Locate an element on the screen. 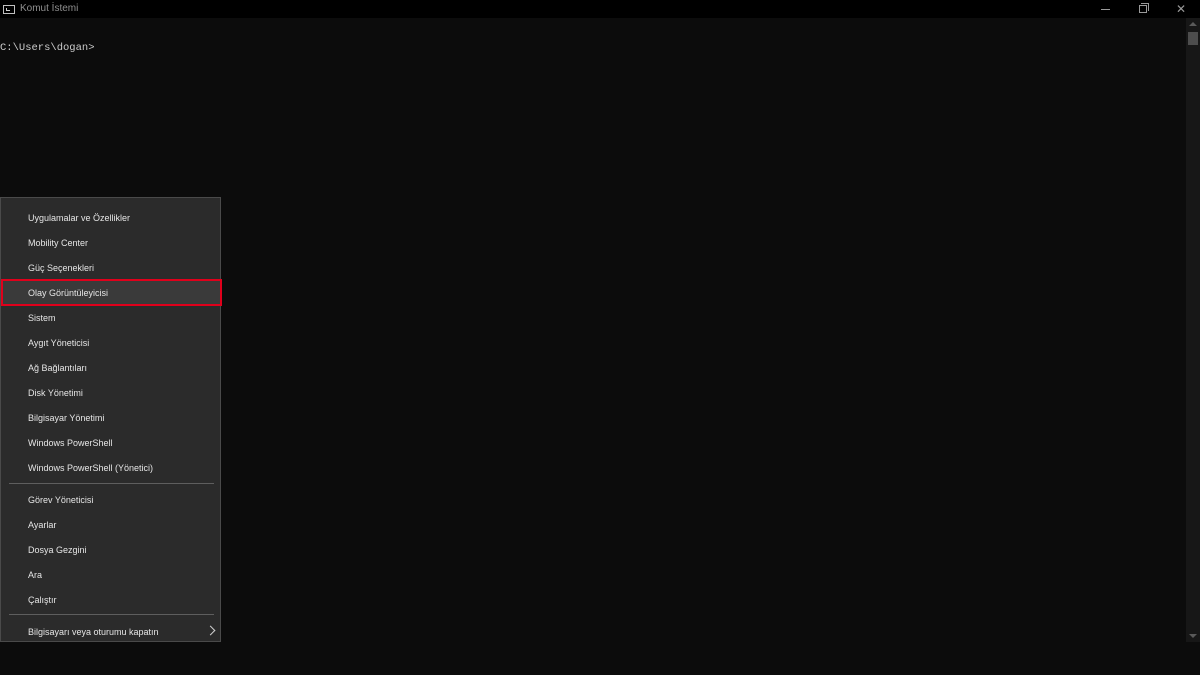  menu-item-search: Ara is located at coordinates (111, 574).